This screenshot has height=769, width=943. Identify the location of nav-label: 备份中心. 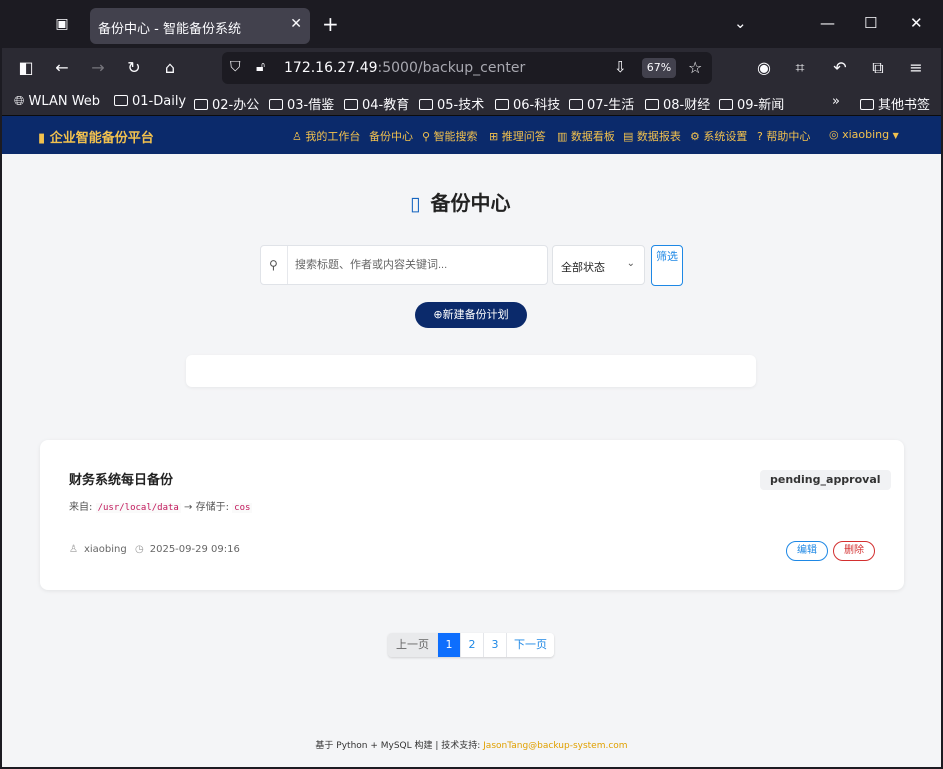
(391, 136).